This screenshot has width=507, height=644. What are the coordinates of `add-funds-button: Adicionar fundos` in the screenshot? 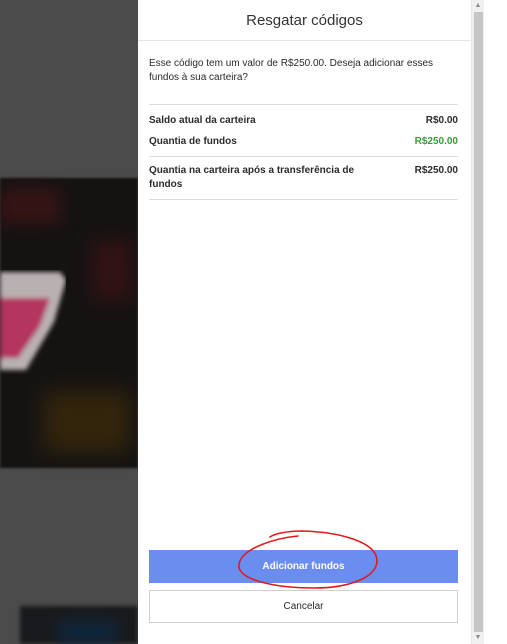 It's located at (303, 566).